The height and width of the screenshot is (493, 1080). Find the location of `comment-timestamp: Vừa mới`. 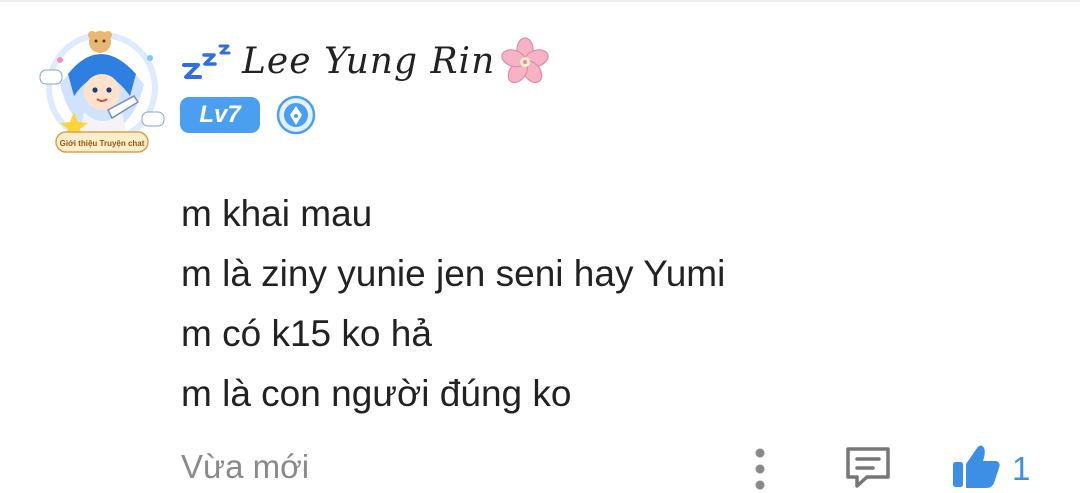

comment-timestamp: Vừa mới is located at coordinates (245, 466).